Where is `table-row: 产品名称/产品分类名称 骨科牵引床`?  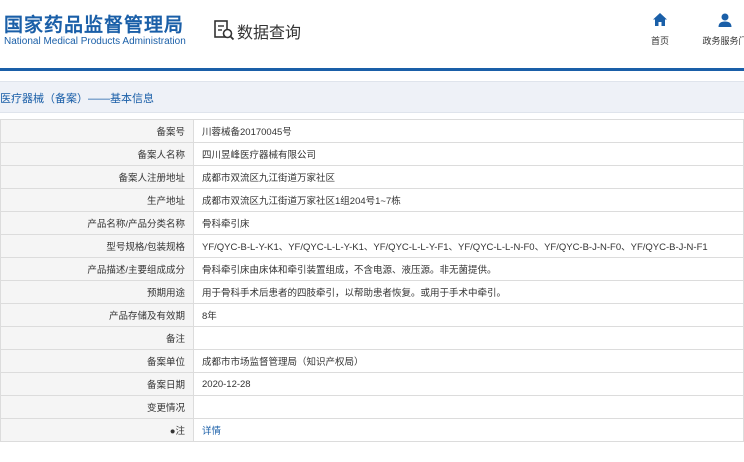
table-row: 产品名称/产品分类名称 骨科牵引床 is located at coordinates (372, 223).